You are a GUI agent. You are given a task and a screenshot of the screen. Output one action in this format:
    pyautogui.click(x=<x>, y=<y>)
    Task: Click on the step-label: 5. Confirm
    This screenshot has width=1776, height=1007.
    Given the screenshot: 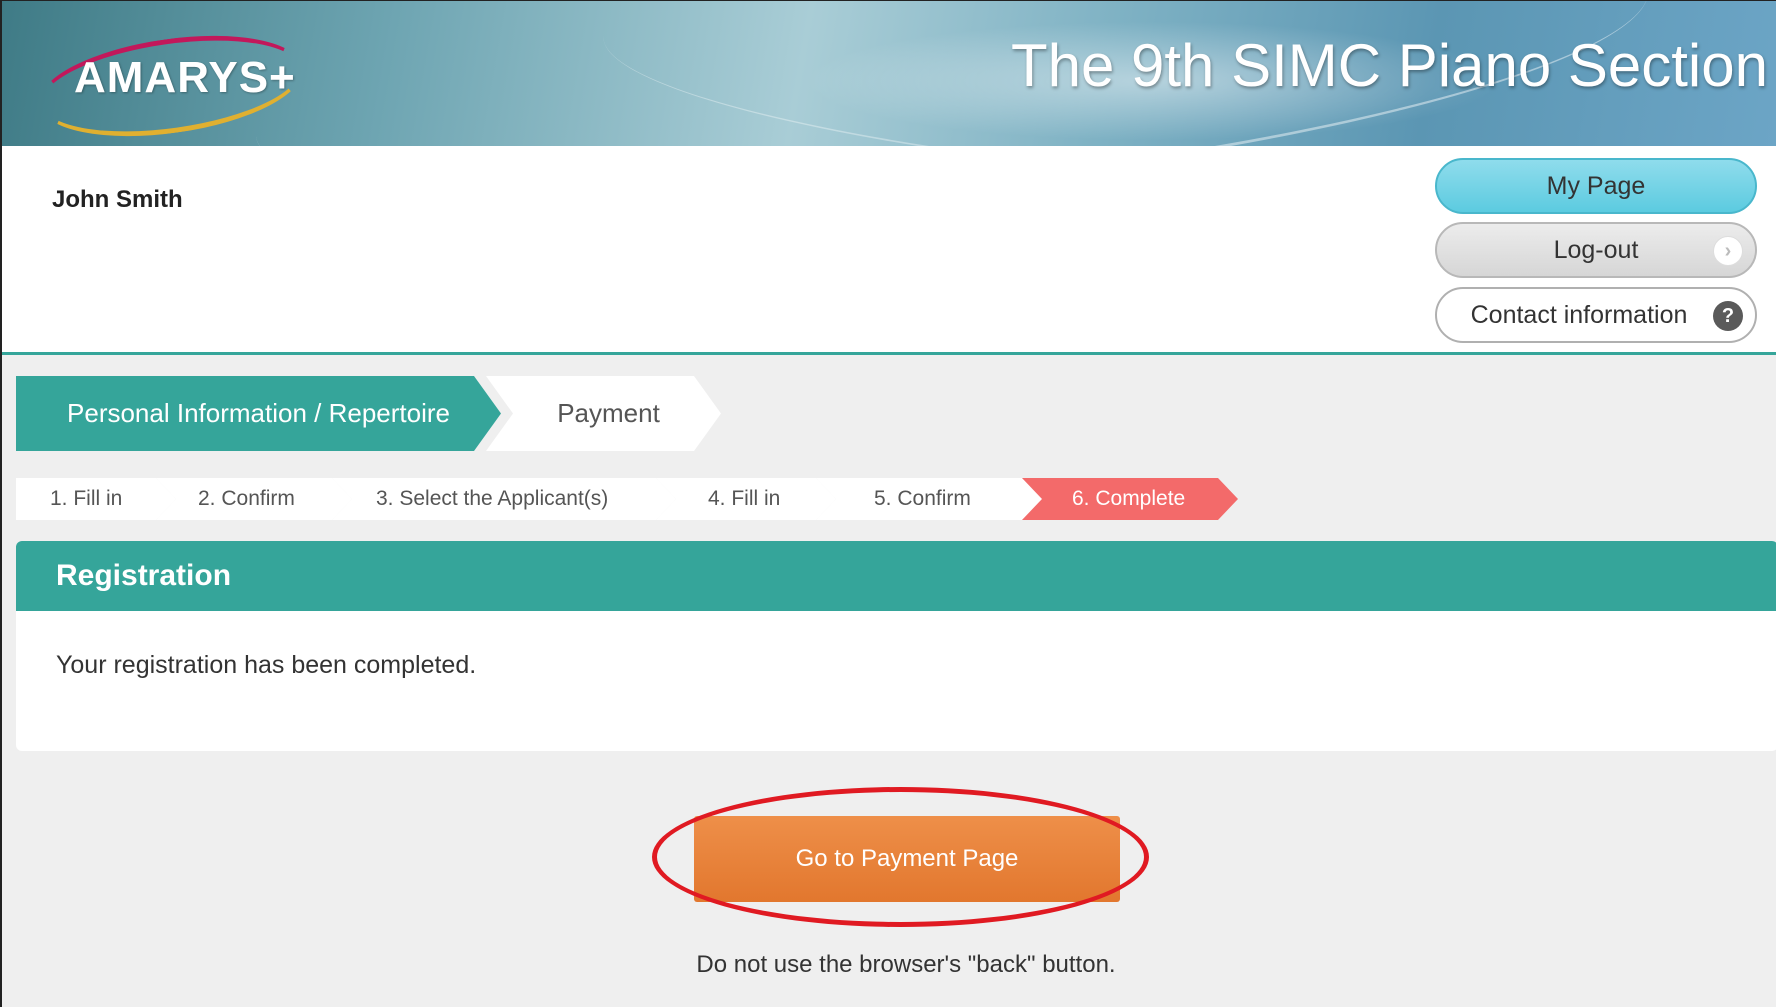 What is the action you would take?
    pyautogui.click(x=922, y=498)
    